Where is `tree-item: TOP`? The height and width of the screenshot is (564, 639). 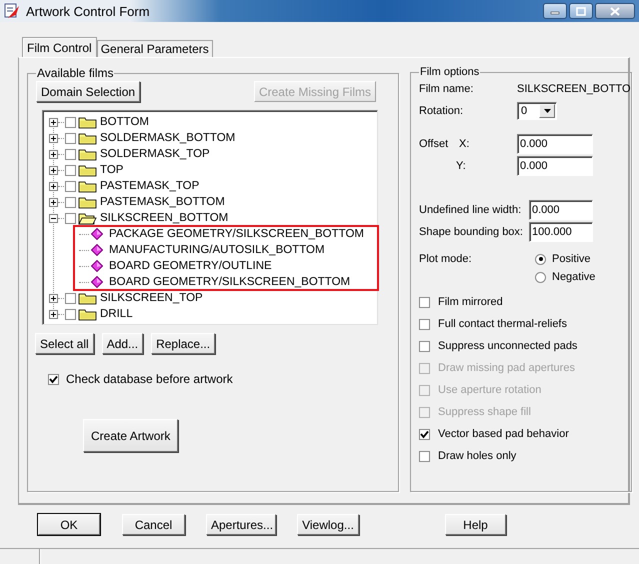 tree-item: TOP is located at coordinates (112, 170).